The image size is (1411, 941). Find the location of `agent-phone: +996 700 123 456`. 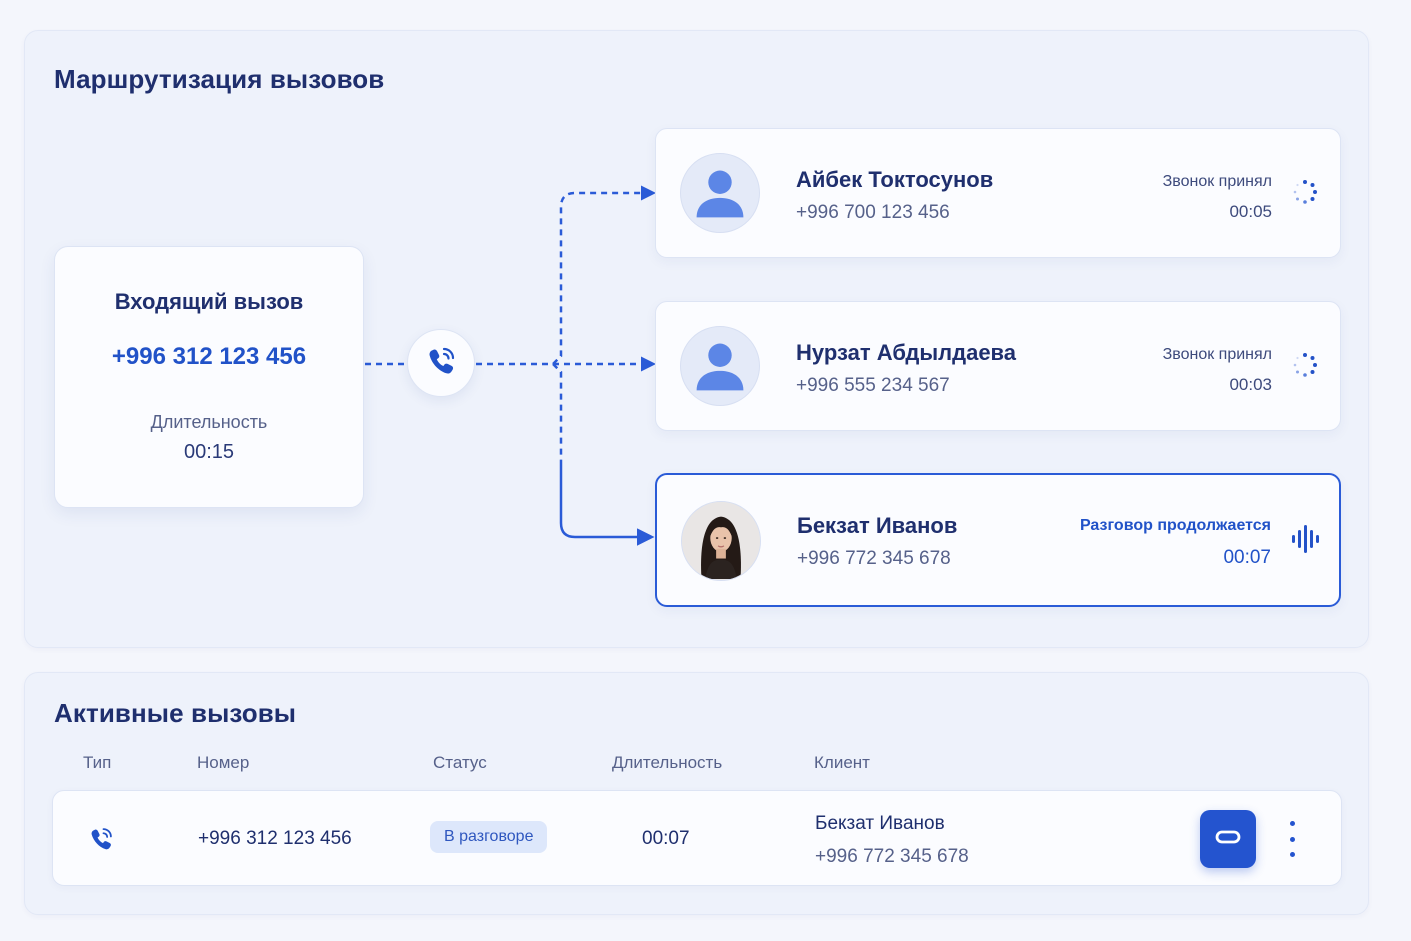

agent-phone: +996 700 123 456 is located at coordinates (873, 212).